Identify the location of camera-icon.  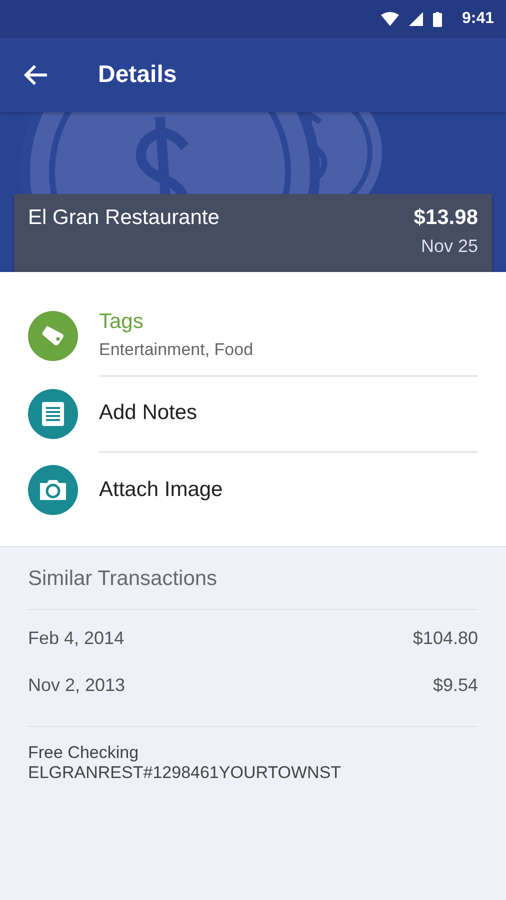
(53, 490).